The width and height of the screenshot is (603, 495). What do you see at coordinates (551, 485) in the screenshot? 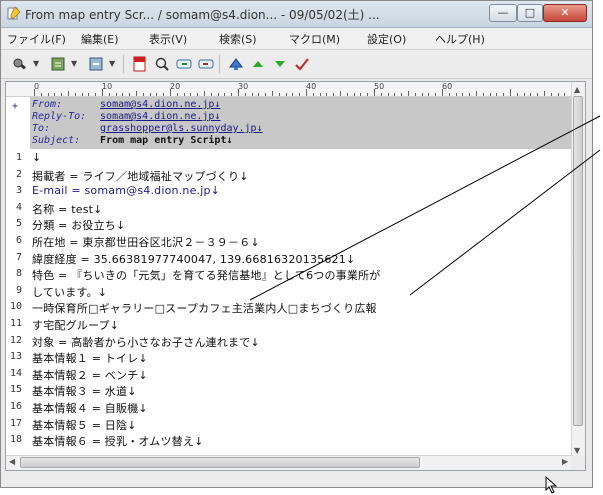
I see `mouse-pointer-icon` at bounding box center [551, 485].